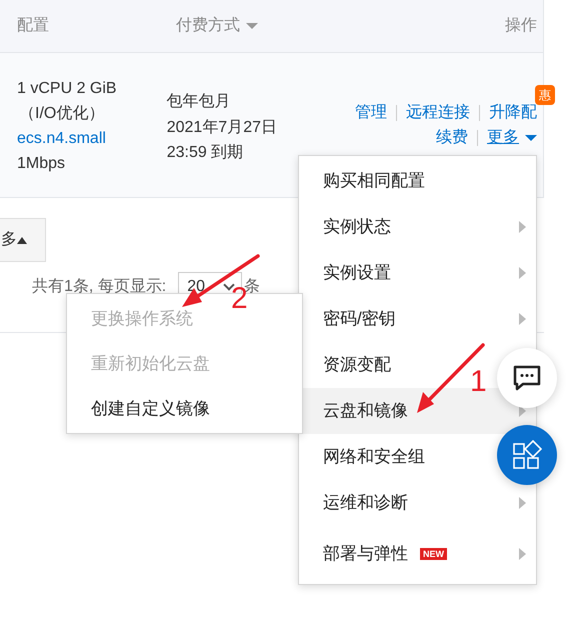 The image size is (580, 639). What do you see at coordinates (61, 138) in the screenshot?
I see `instance-type-link: ecs.n4.small` at bounding box center [61, 138].